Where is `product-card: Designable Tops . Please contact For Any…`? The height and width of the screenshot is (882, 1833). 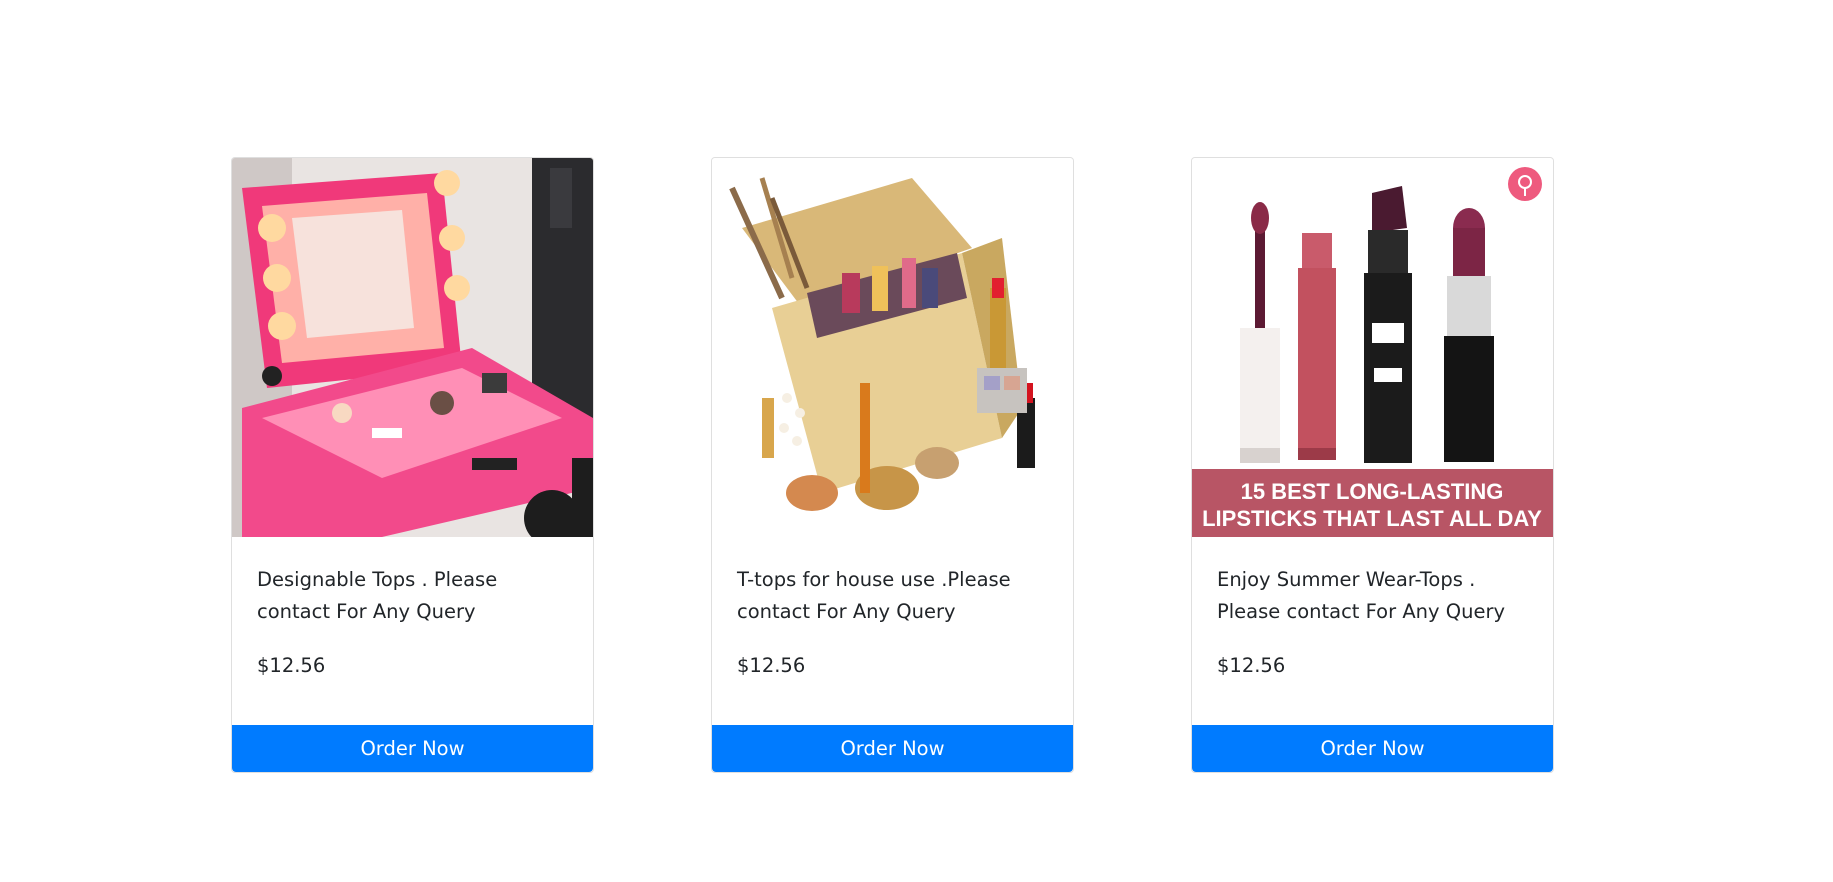 product-card: Designable Tops . Please contact For Any… is located at coordinates (412, 465).